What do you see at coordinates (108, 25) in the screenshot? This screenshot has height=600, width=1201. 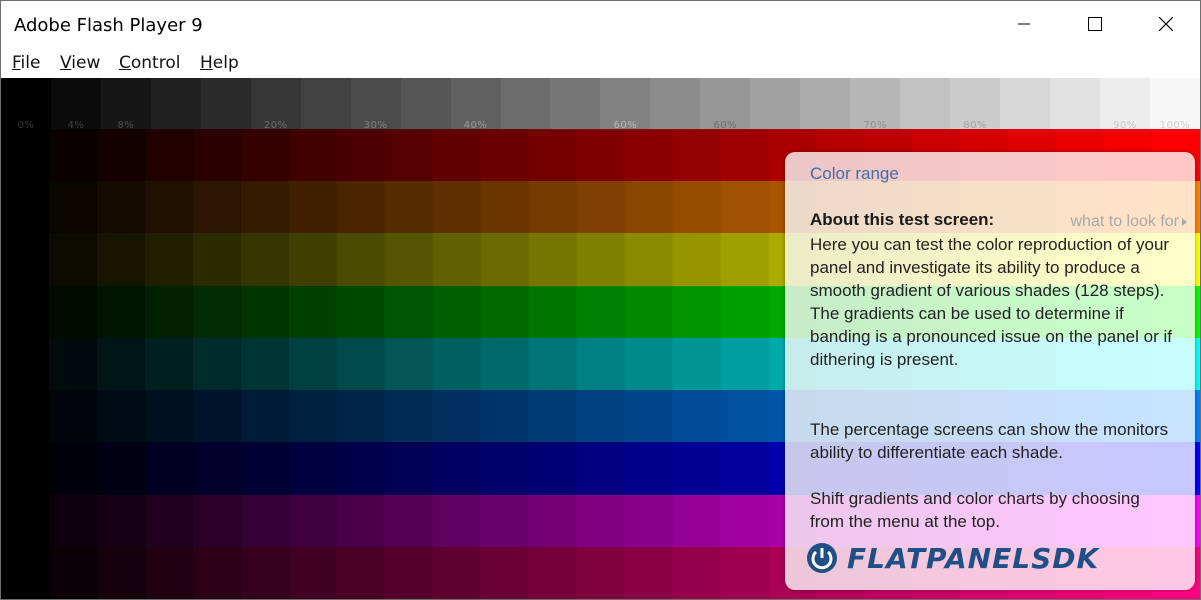 I see `window-title: Adobe Flash Player 9` at bounding box center [108, 25].